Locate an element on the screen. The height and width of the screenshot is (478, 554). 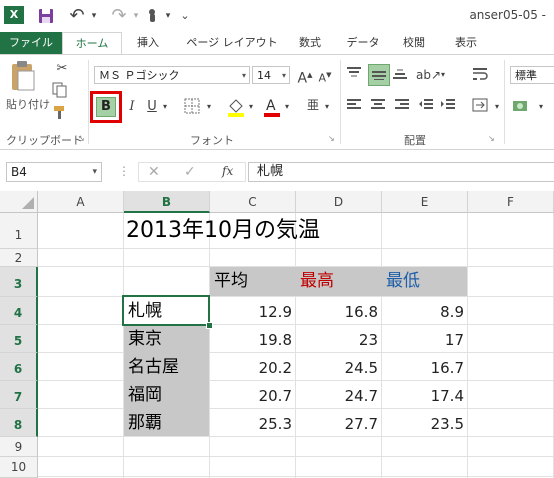
save-icon is located at coordinates (46, 16).